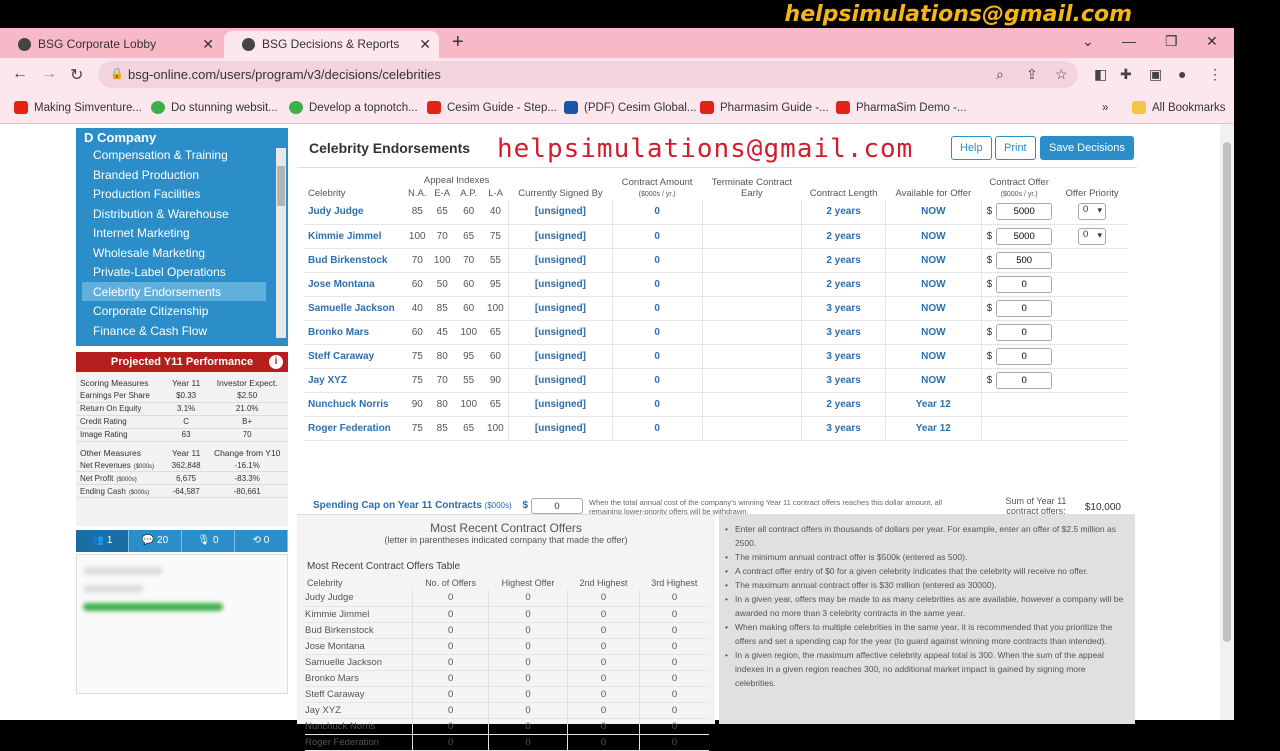 The image size is (1280, 751). What do you see at coordinates (21, 107) in the screenshot?
I see `youtube-icon` at bounding box center [21, 107].